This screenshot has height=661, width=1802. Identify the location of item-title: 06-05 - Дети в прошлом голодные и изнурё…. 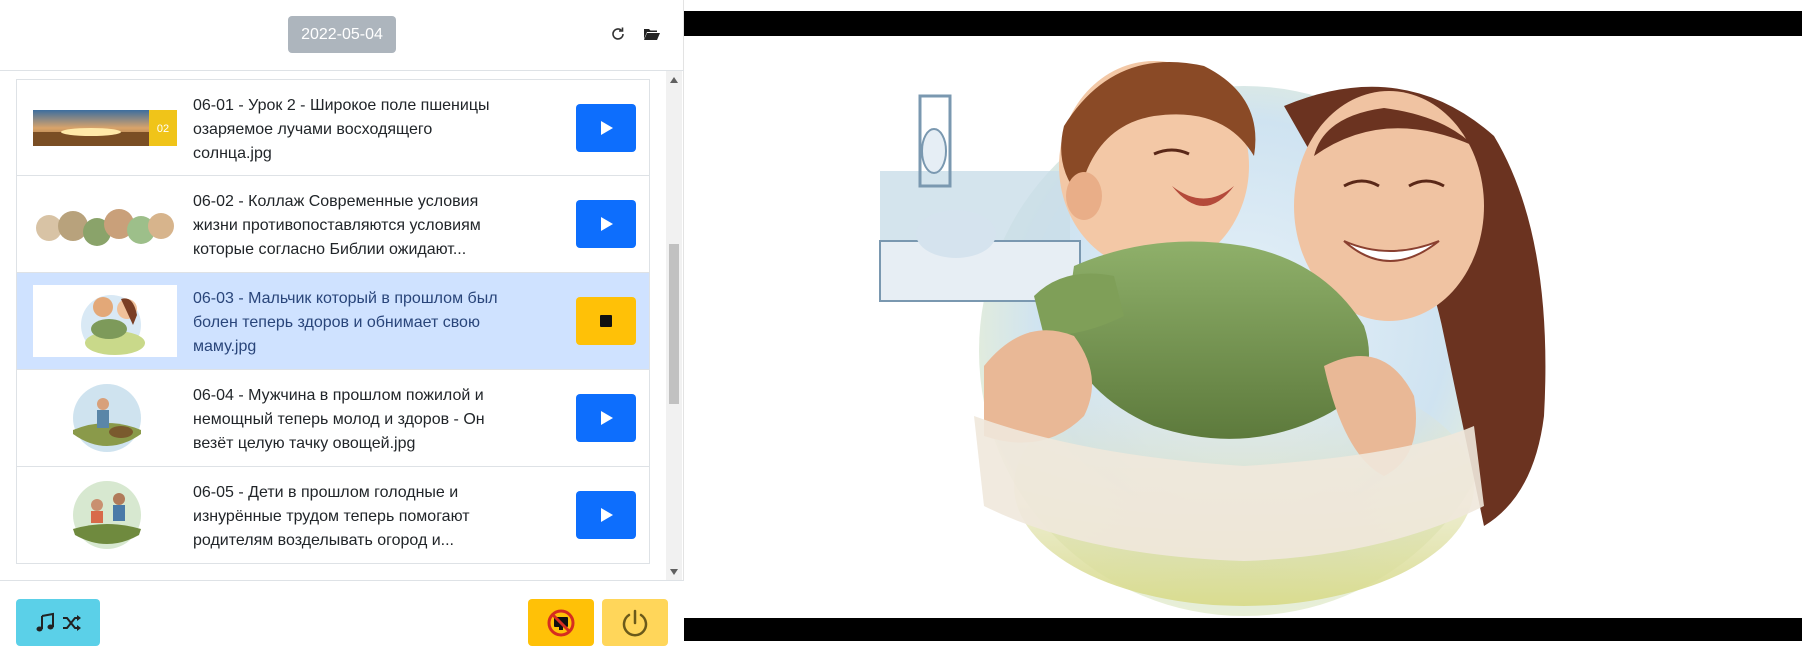
(331, 516).